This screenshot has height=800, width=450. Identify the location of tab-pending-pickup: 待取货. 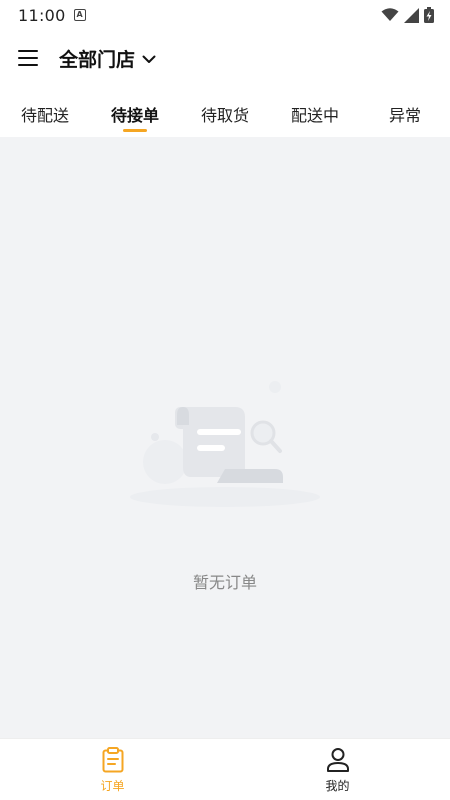
(225, 113).